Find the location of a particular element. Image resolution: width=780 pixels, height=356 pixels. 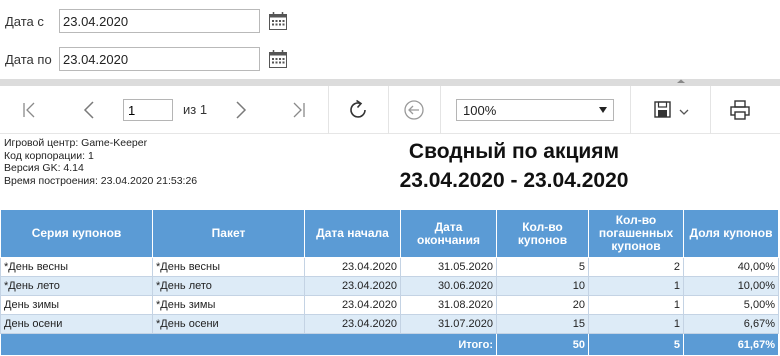

date-from-input is located at coordinates (159, 21).